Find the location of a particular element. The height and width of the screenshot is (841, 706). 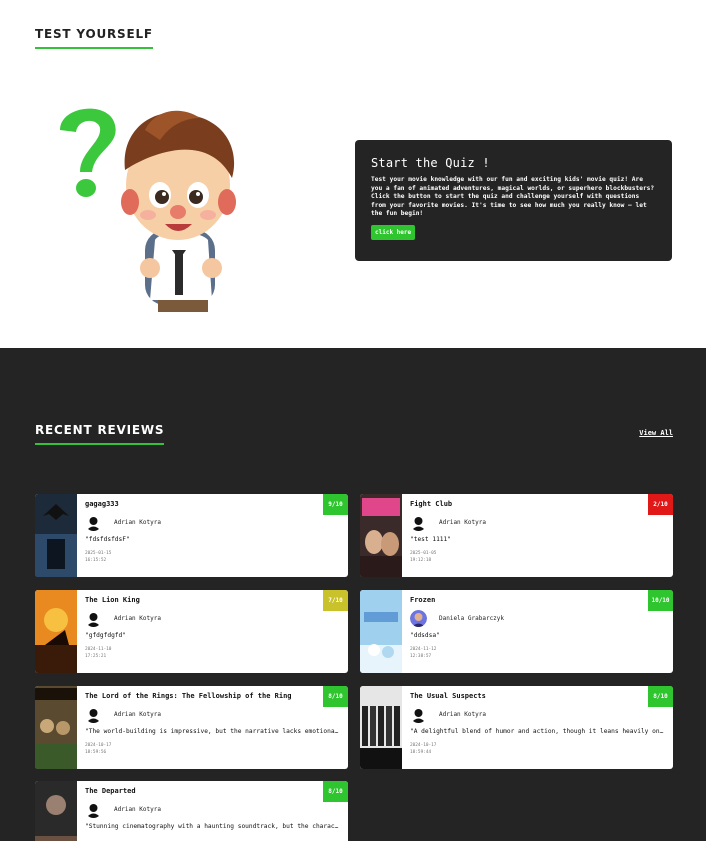

review-movie-title: The Lion King is located at coordinates (205, 600).